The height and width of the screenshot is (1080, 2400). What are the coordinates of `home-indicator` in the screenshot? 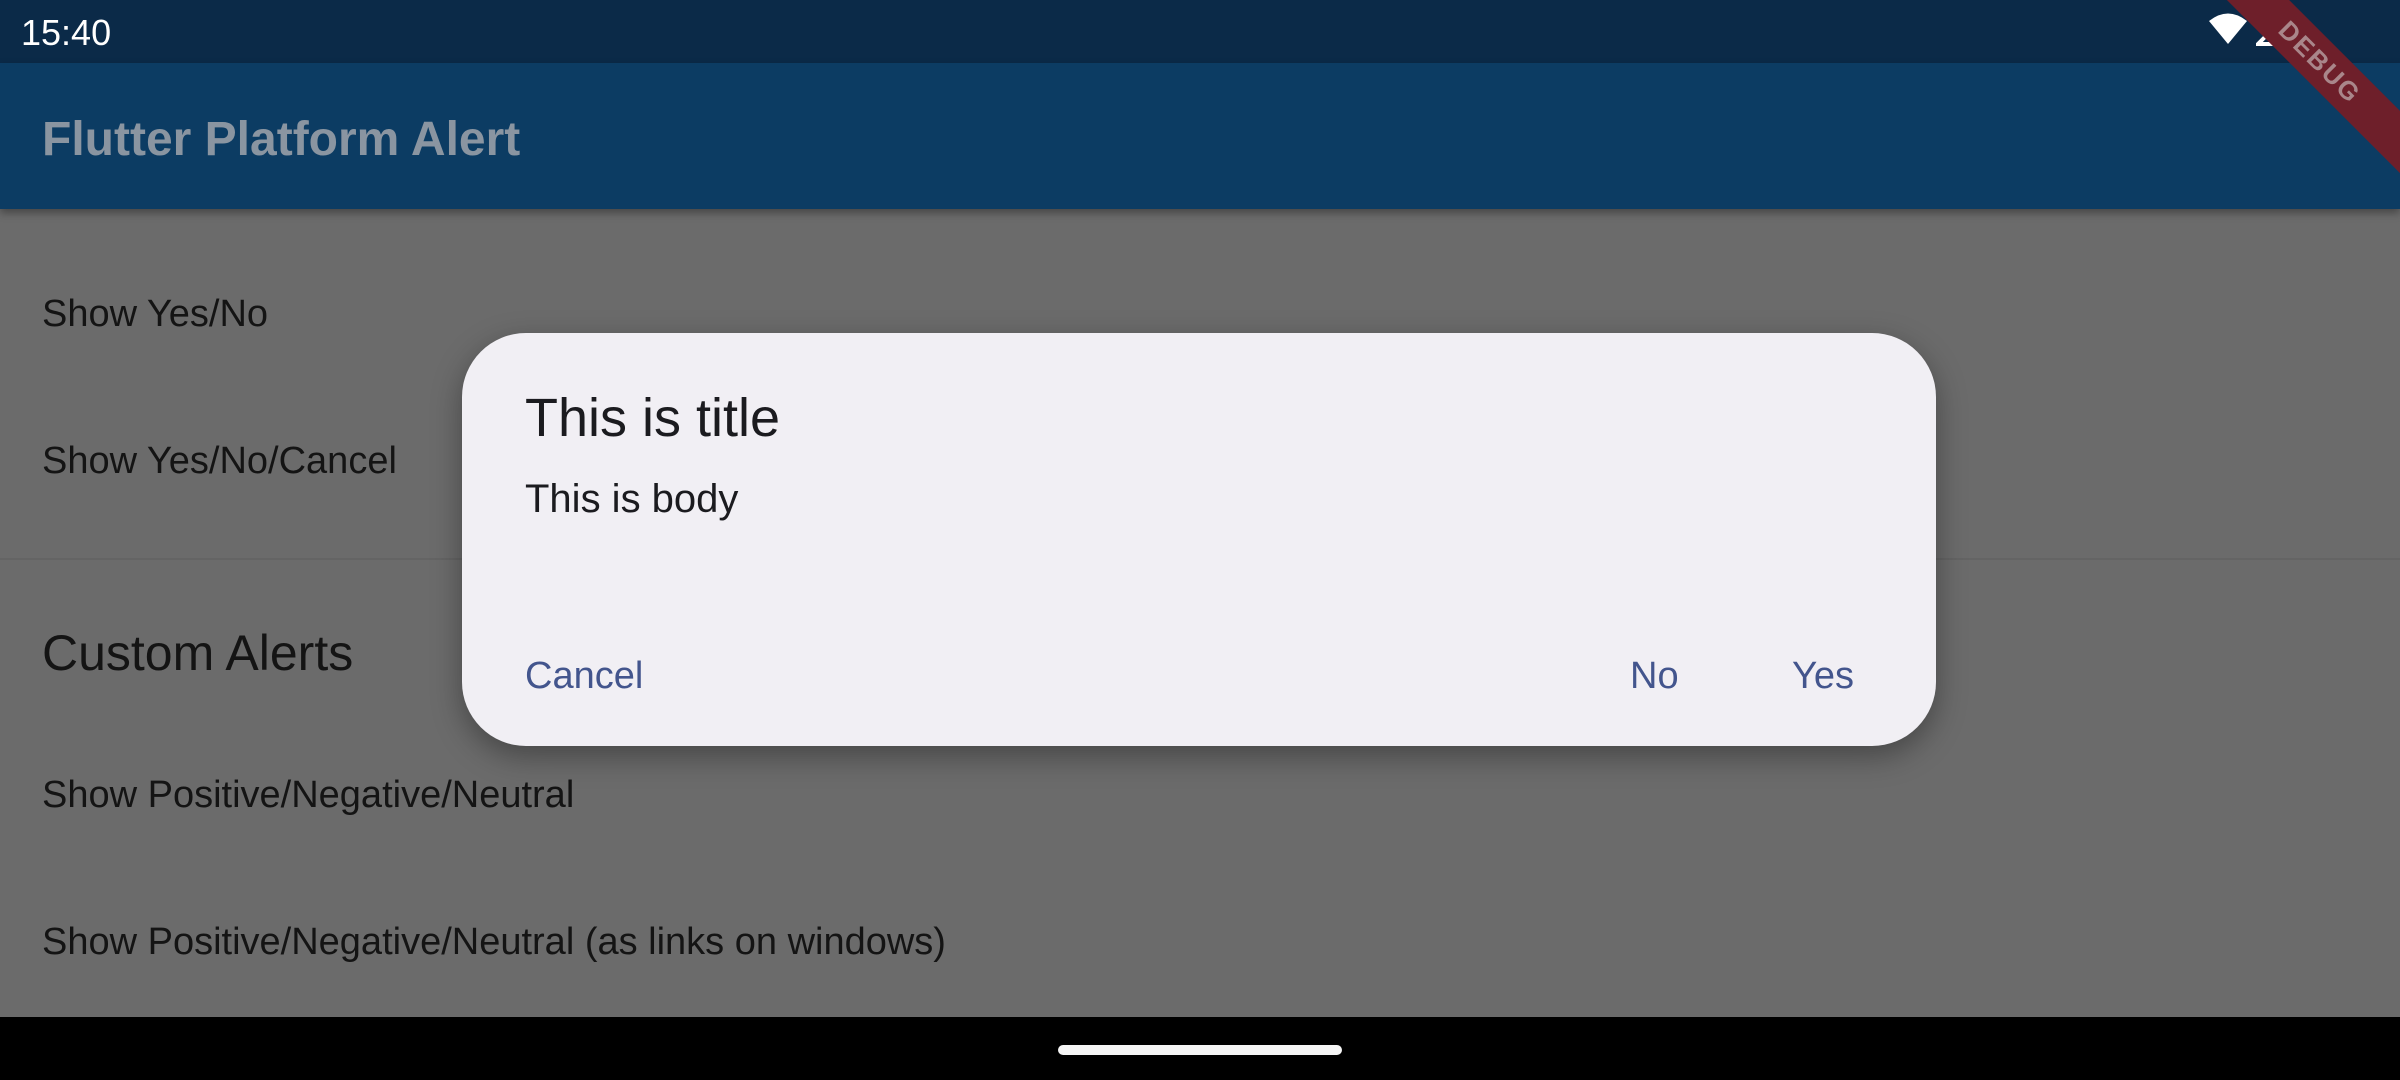 It's located at (1200, 1050).